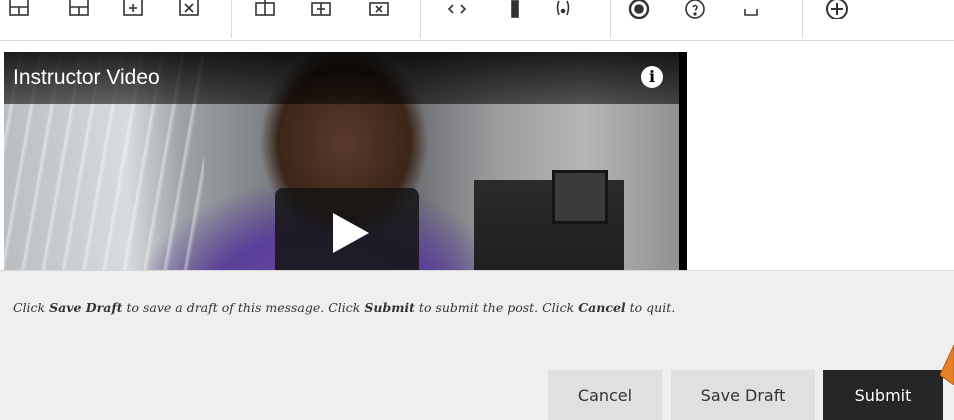 The height and width of the screenshot is (420, 954). Describe the element at coordinates (351, 233) in the screenshot. I see `play-icon` at that location.